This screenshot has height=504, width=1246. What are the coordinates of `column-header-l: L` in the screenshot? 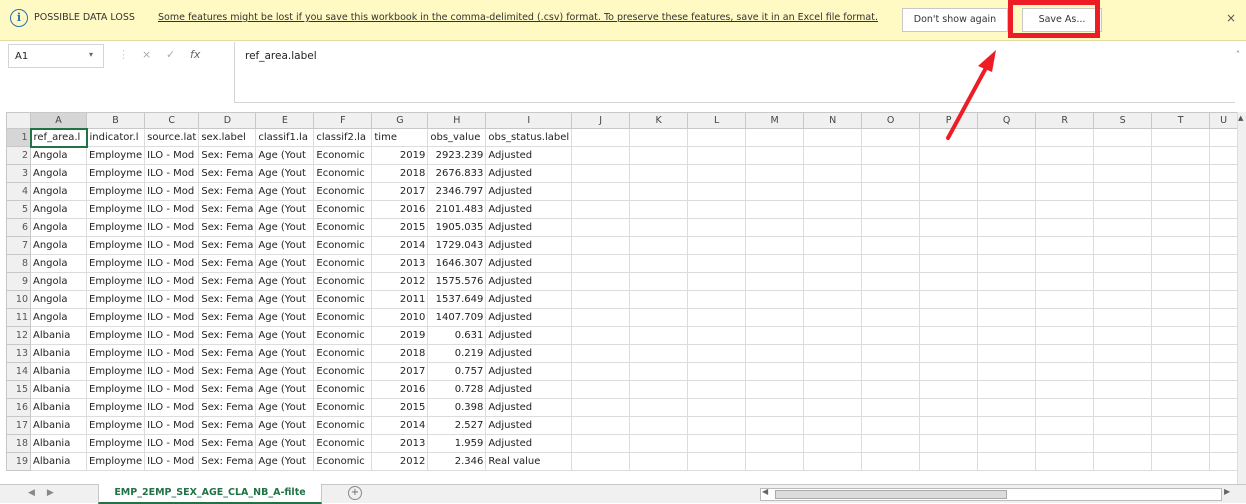 It's located at (717, 120).